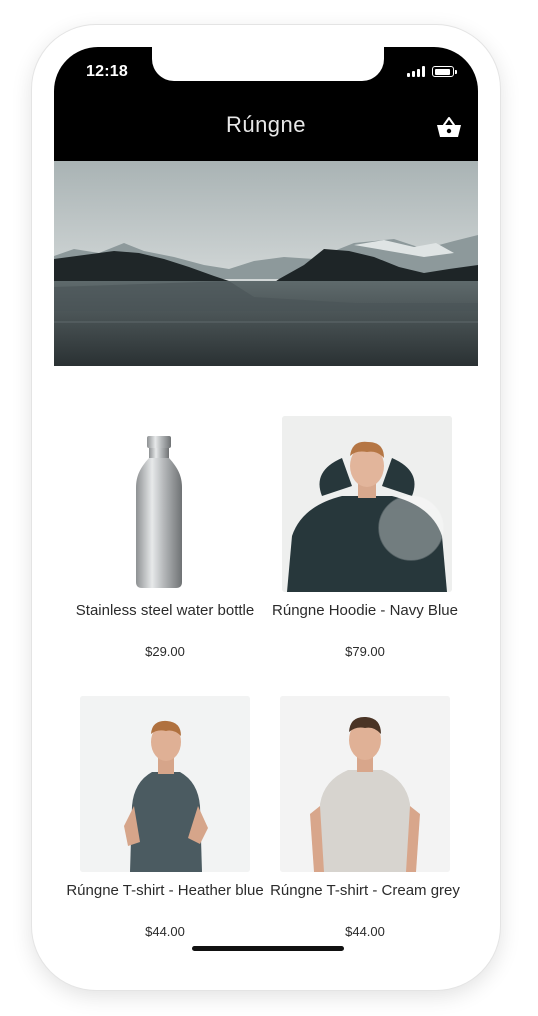 Image resolution: width=538 pixels, height=1016 pixels. I want to click on product-name: Rúngne T-shirt - Cream grey, so click(365, 891).